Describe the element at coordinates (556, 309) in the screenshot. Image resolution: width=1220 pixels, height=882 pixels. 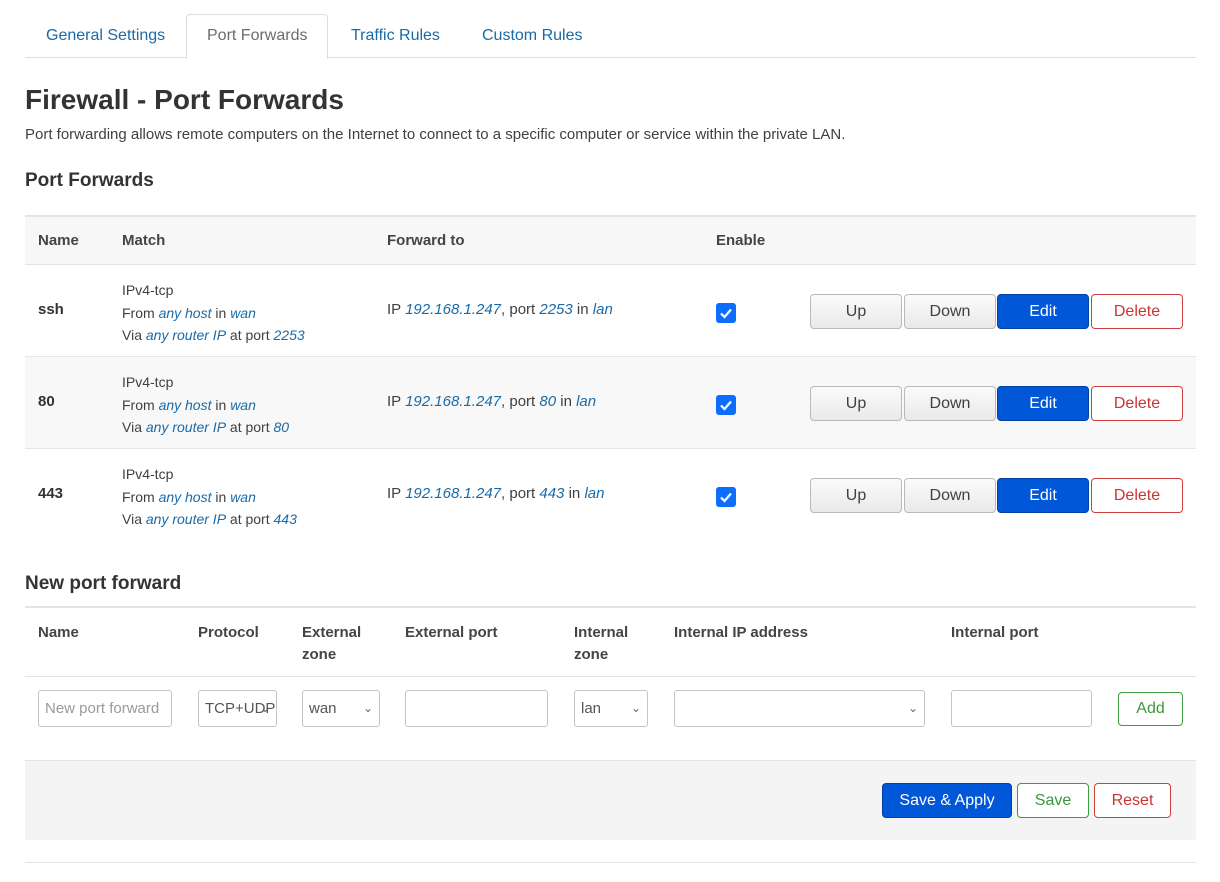
I see `dest-port: 2253` at that location.